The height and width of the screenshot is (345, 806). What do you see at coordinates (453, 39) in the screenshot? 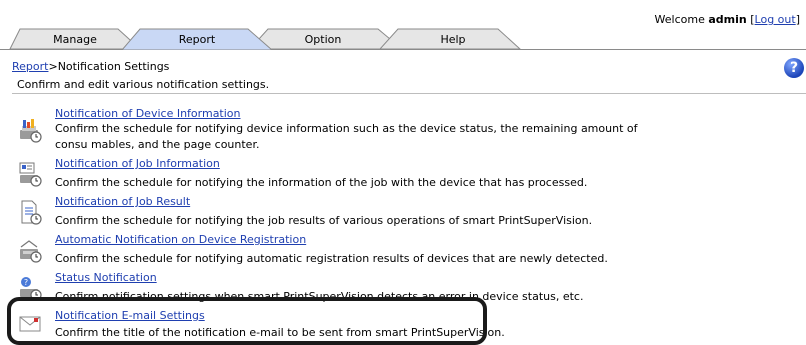
I see `tab-help: Help` at bounding box center [453, 39].